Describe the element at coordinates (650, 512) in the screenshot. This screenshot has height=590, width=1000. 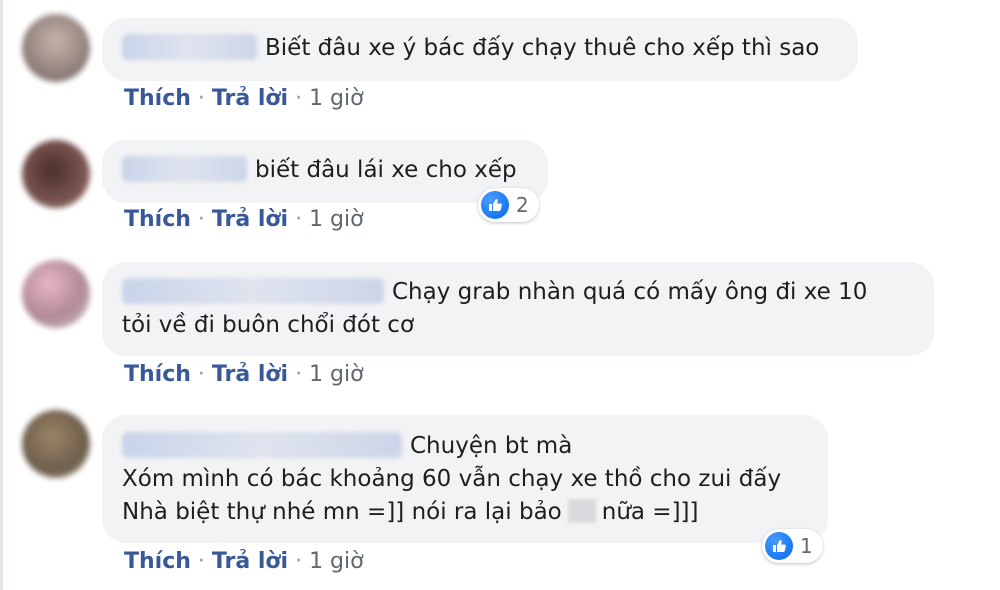
I see `comment-text: nữa =]]]` at that location.